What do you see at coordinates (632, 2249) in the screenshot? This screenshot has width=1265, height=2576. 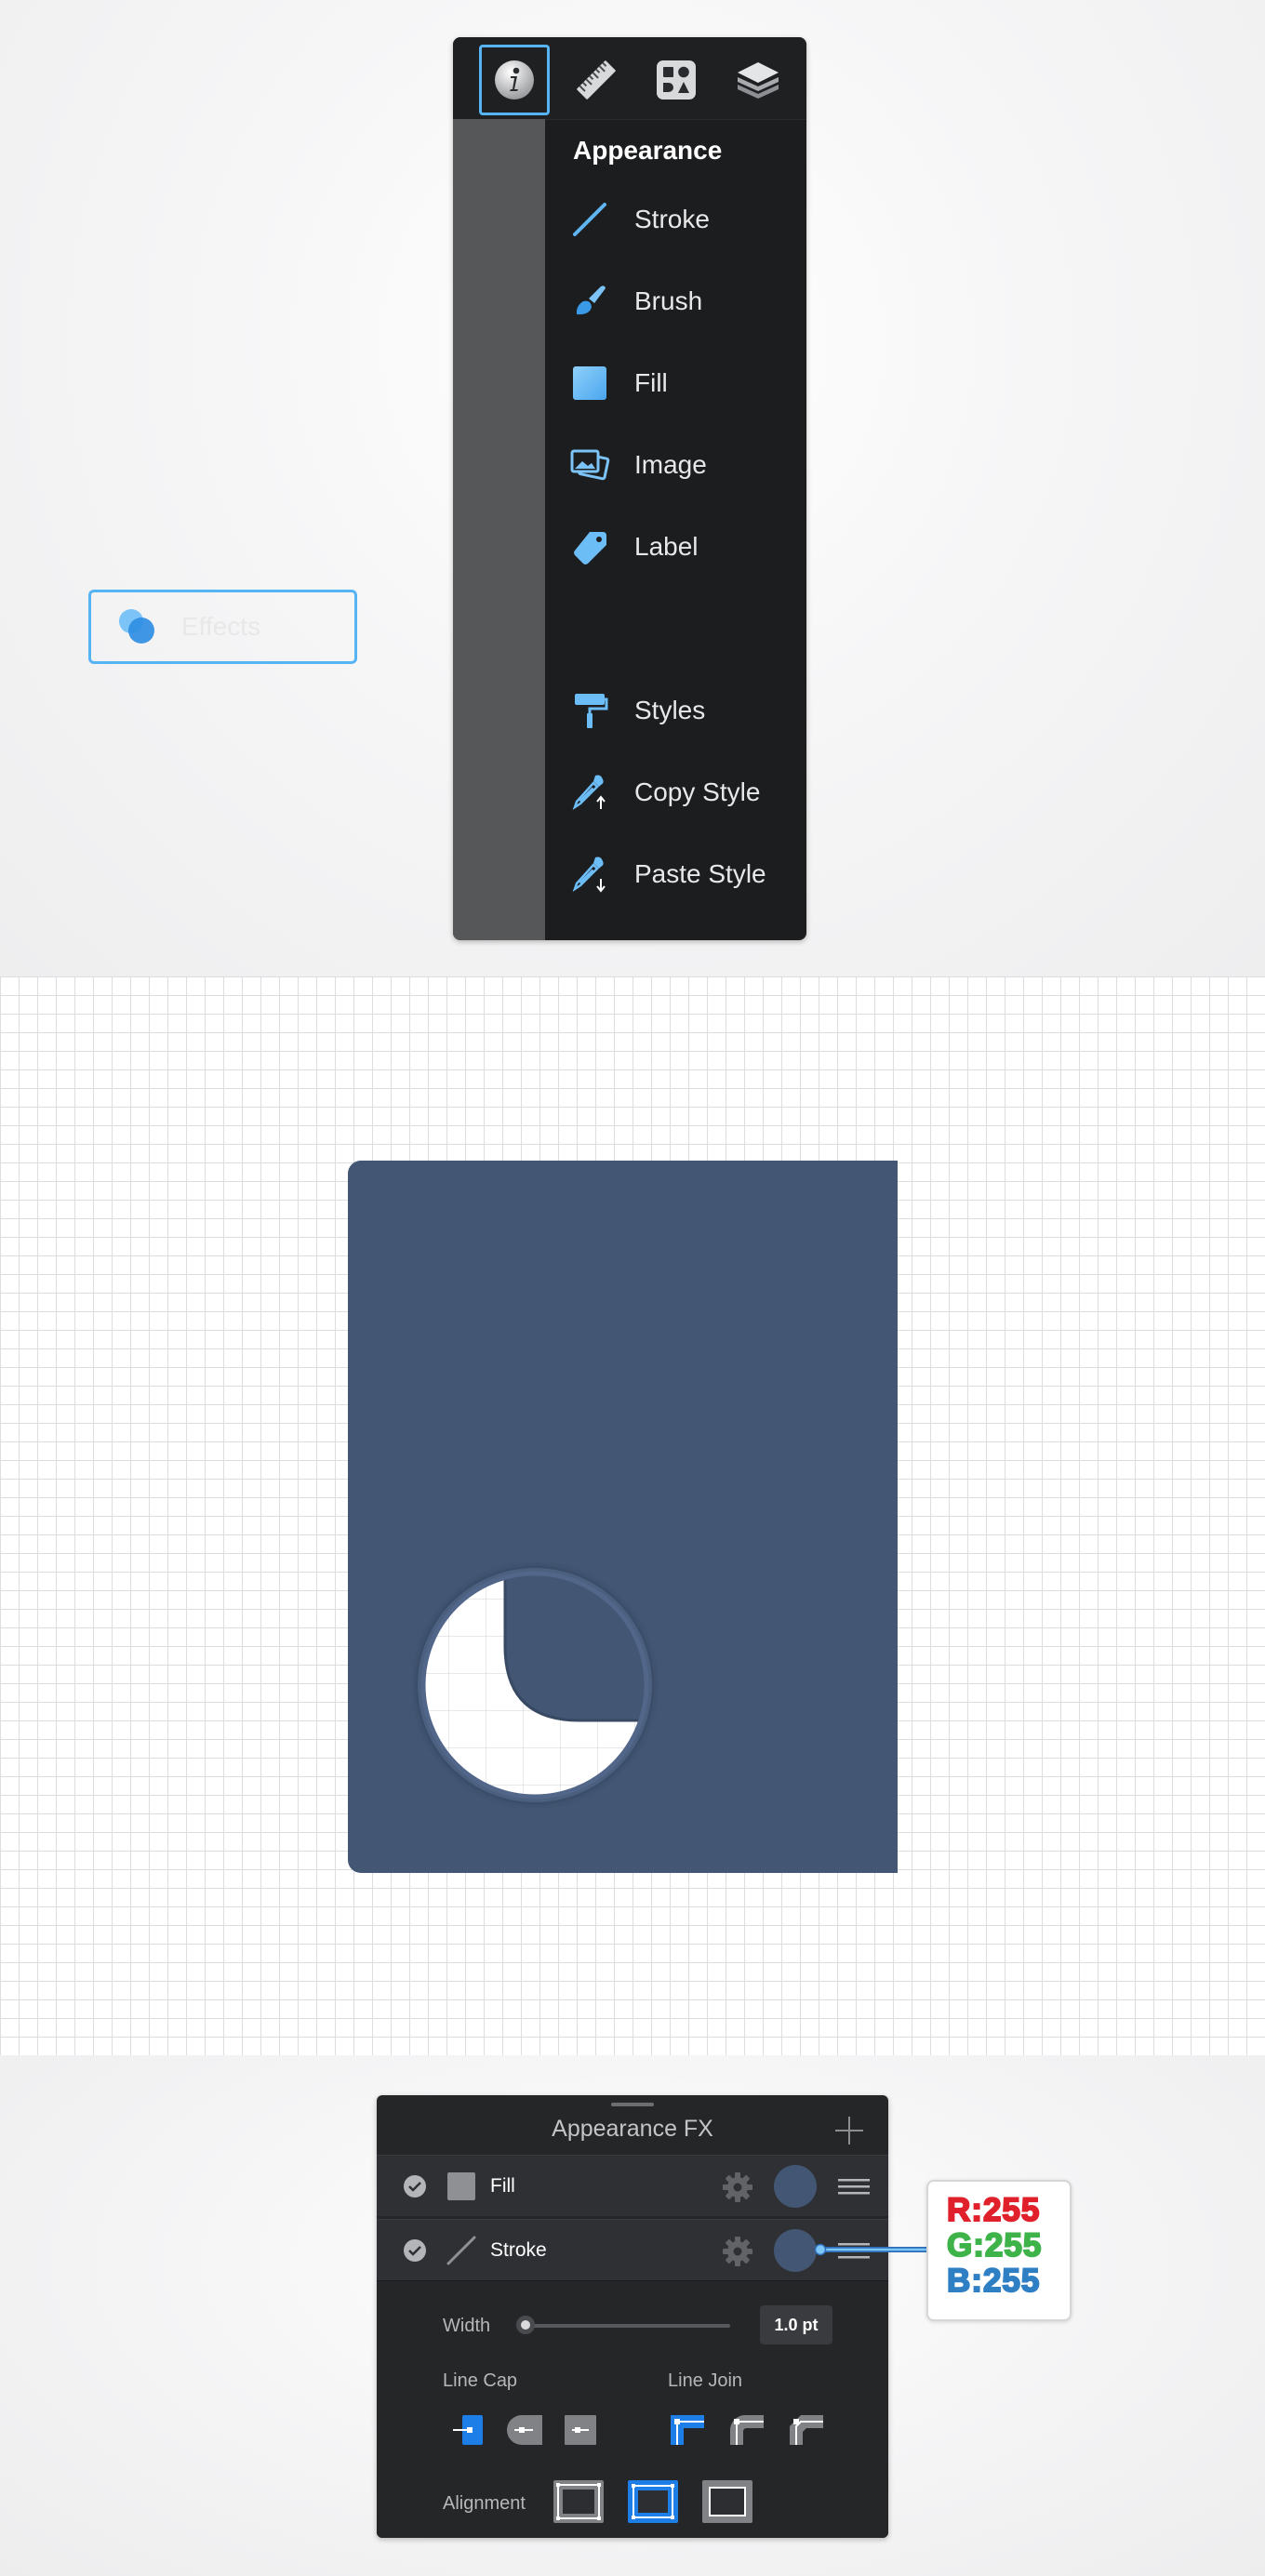 I see `fx-row-stroke: Stroke` at bounding box center [632, 2249].